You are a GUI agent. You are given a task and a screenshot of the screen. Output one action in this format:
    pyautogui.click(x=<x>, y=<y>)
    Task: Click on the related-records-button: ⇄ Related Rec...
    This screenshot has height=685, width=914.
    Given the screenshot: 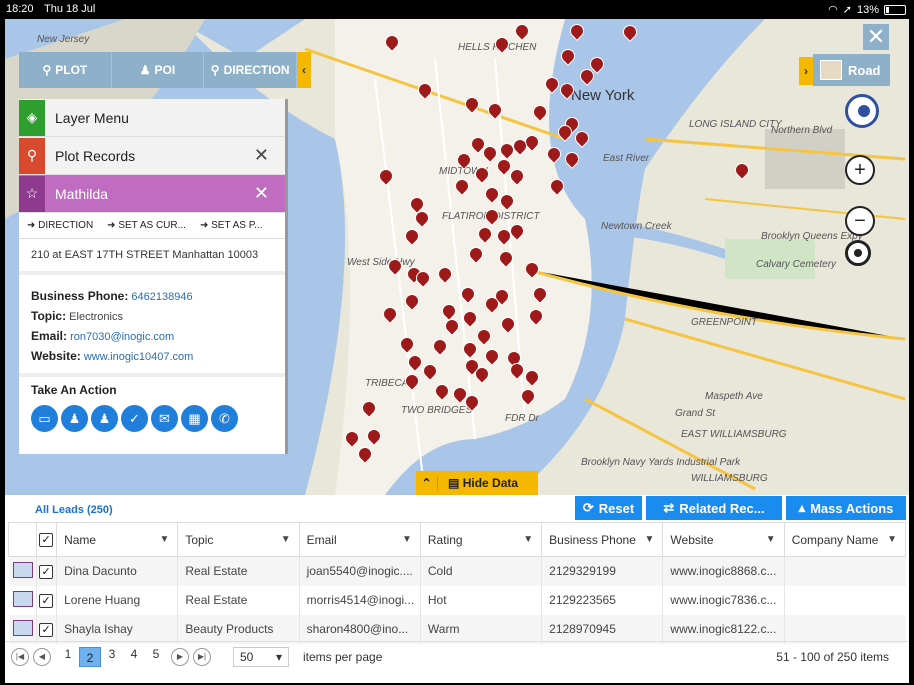 What is the action you would take?
    pyautogui.click(x=714, y=508)
    